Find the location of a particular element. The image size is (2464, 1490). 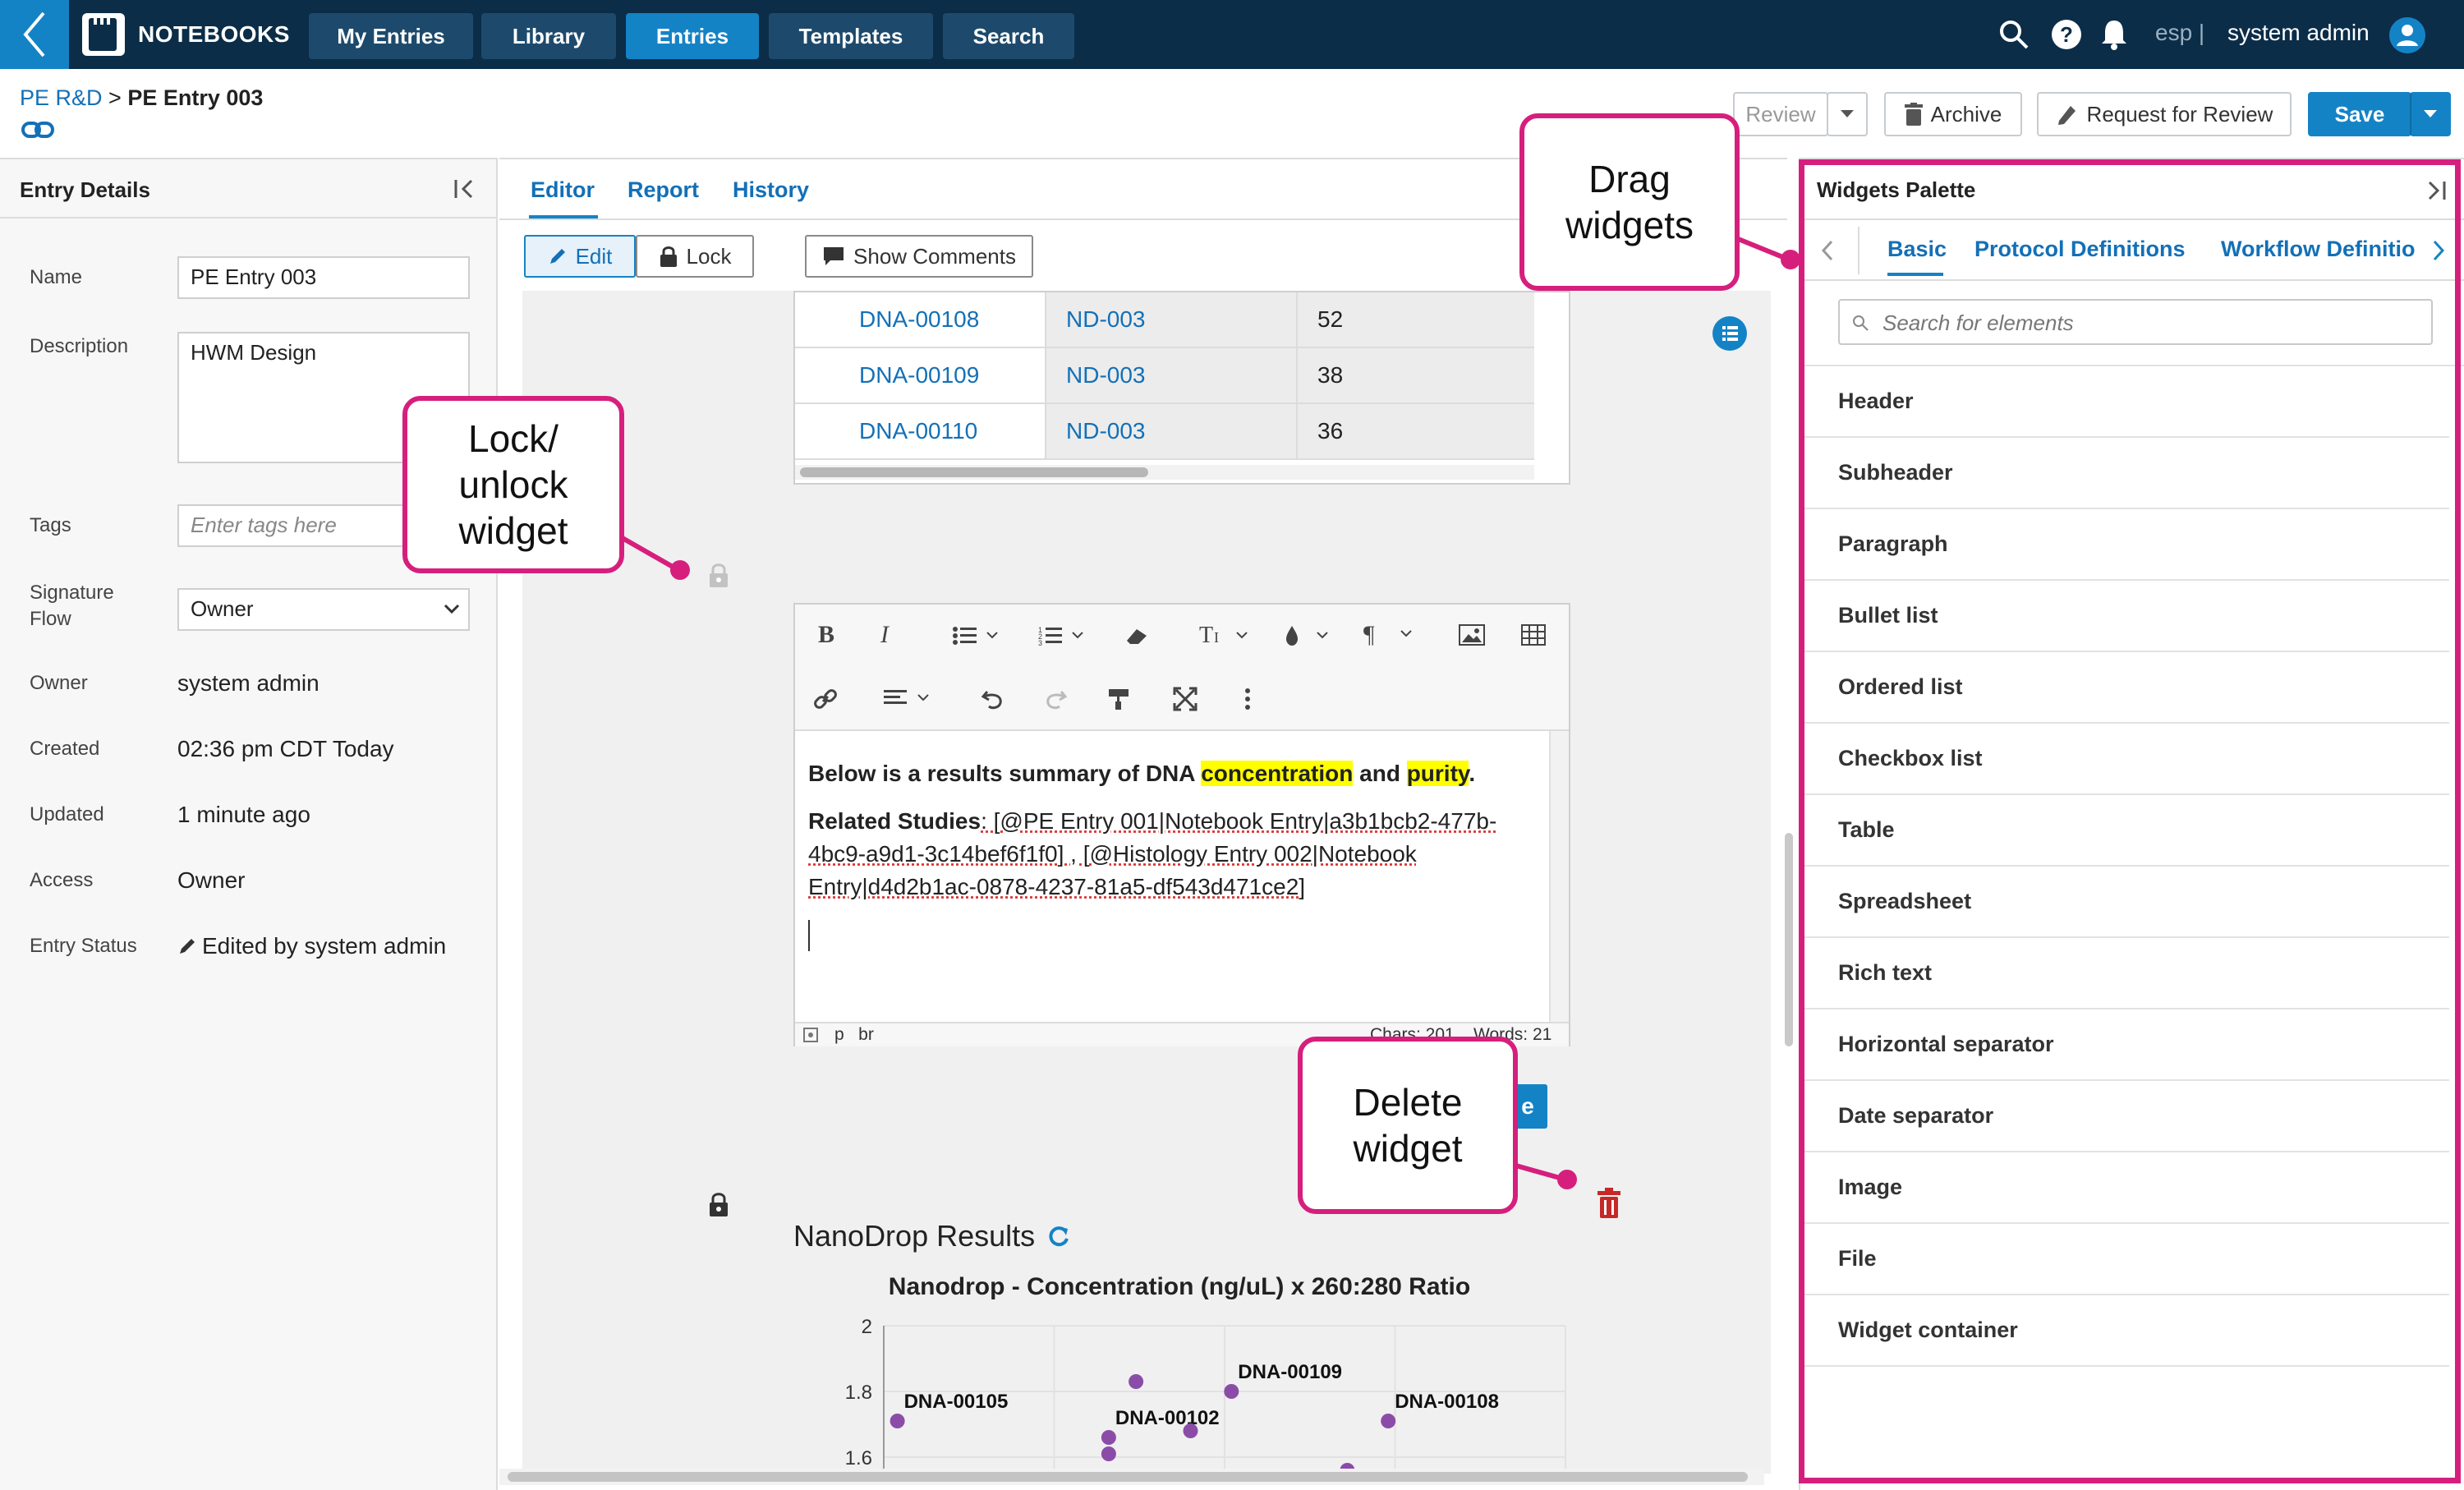

drag-callout-connector is located at coordinates (1763, 249).